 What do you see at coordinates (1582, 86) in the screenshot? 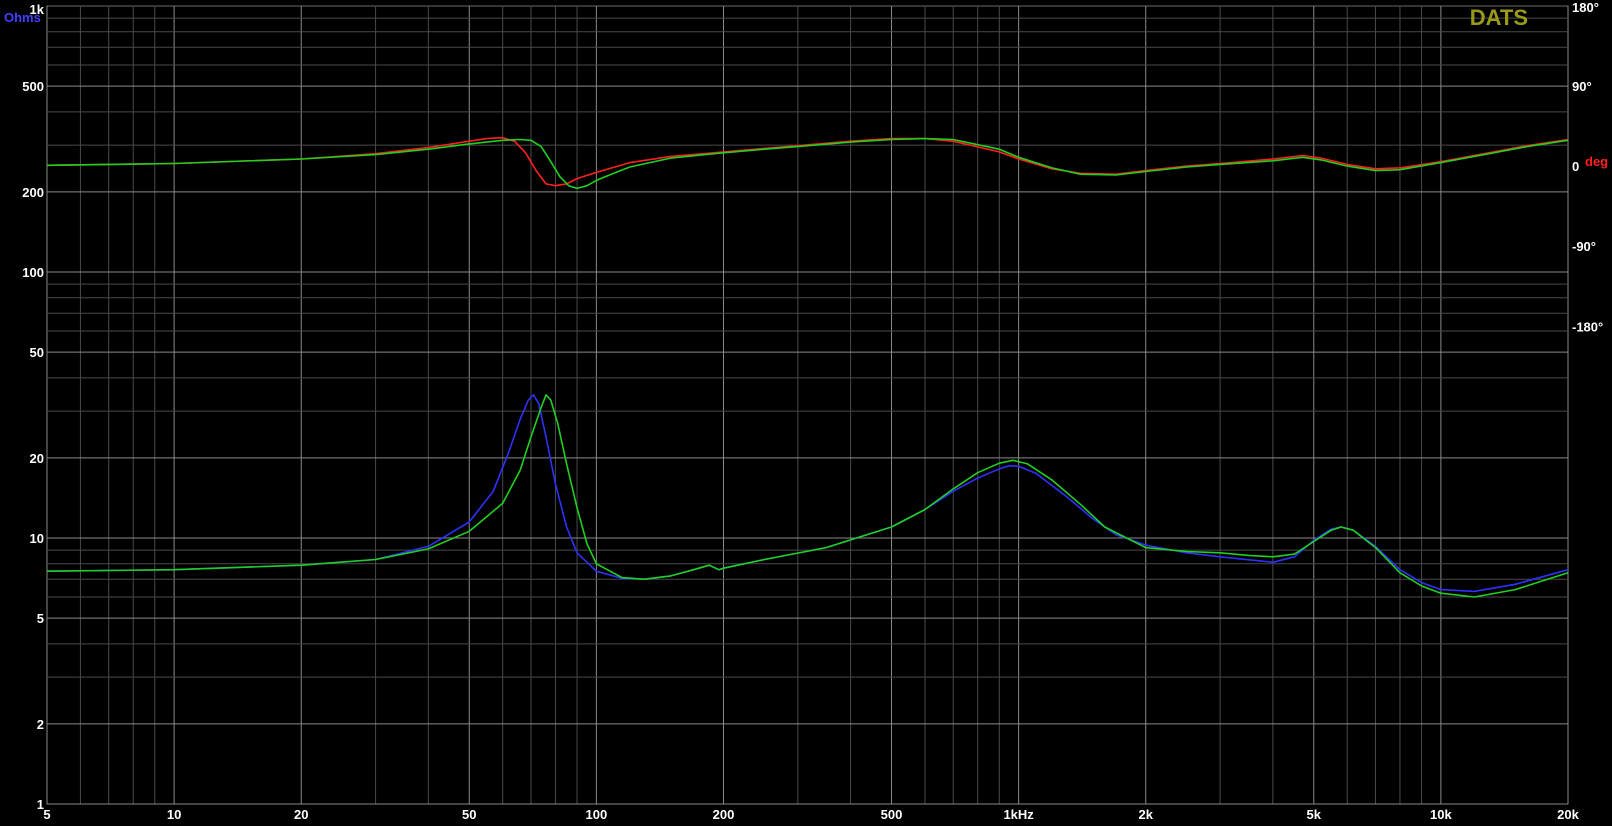
I see `y-right-tick-label: 90°` at bounding box center [1582, 86].